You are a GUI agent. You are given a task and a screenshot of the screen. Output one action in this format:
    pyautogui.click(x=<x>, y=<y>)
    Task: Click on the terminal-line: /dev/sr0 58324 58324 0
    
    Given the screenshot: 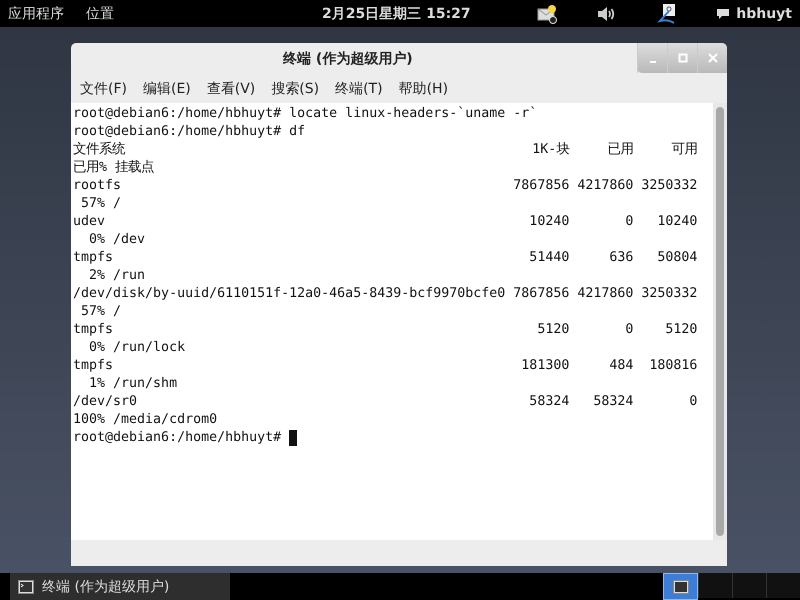 What is the action you would take?
    pyautogui.click(x=385, y=402)
    